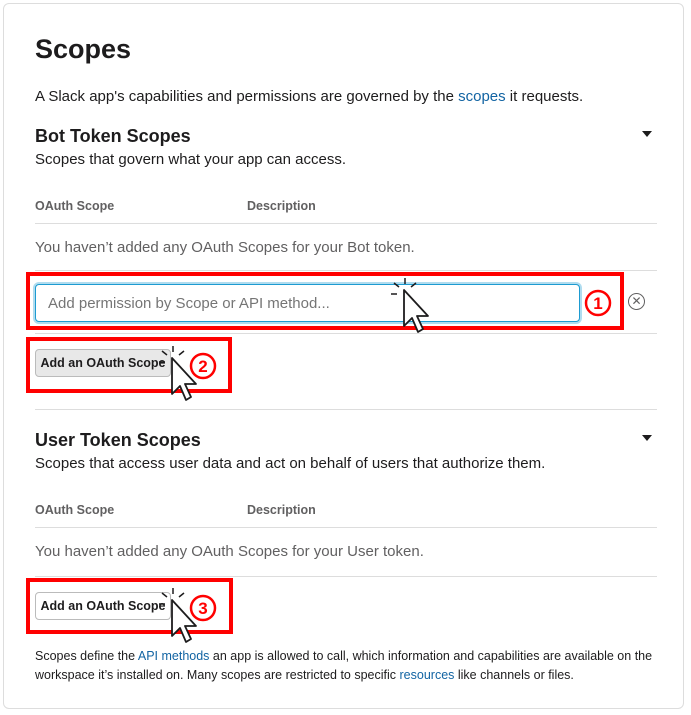 Image resolution: width=691 pixels, height=715 pixels. Describe the element at coordinates (647, 134) in the screenshot. I see `bot-section-collapse-icon` at that location.